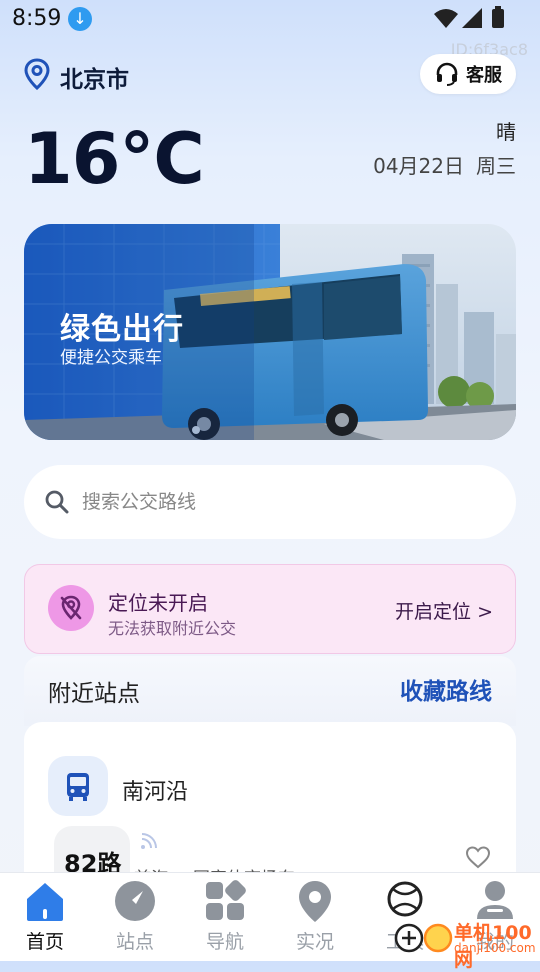  I want to click on signal-icon, so click(472, 18).